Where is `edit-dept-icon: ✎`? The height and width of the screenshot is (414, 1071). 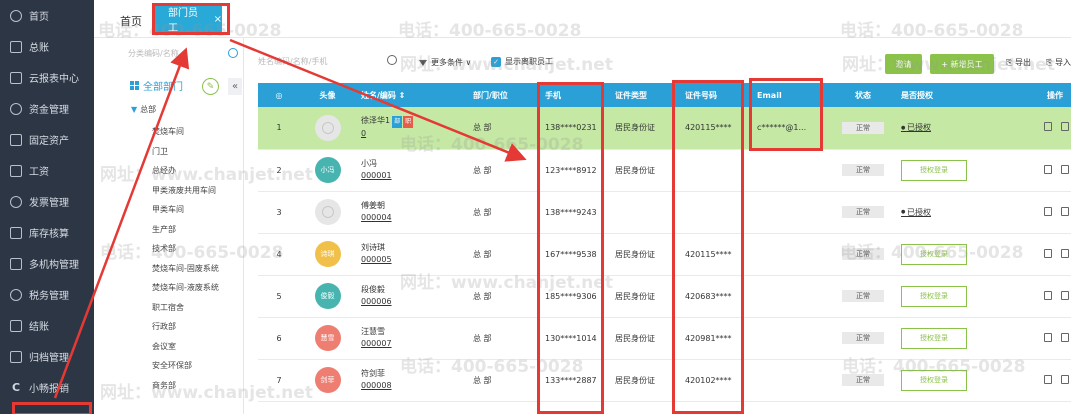 edit-dept-icon: ✎ is located at coordinates (210, 86).